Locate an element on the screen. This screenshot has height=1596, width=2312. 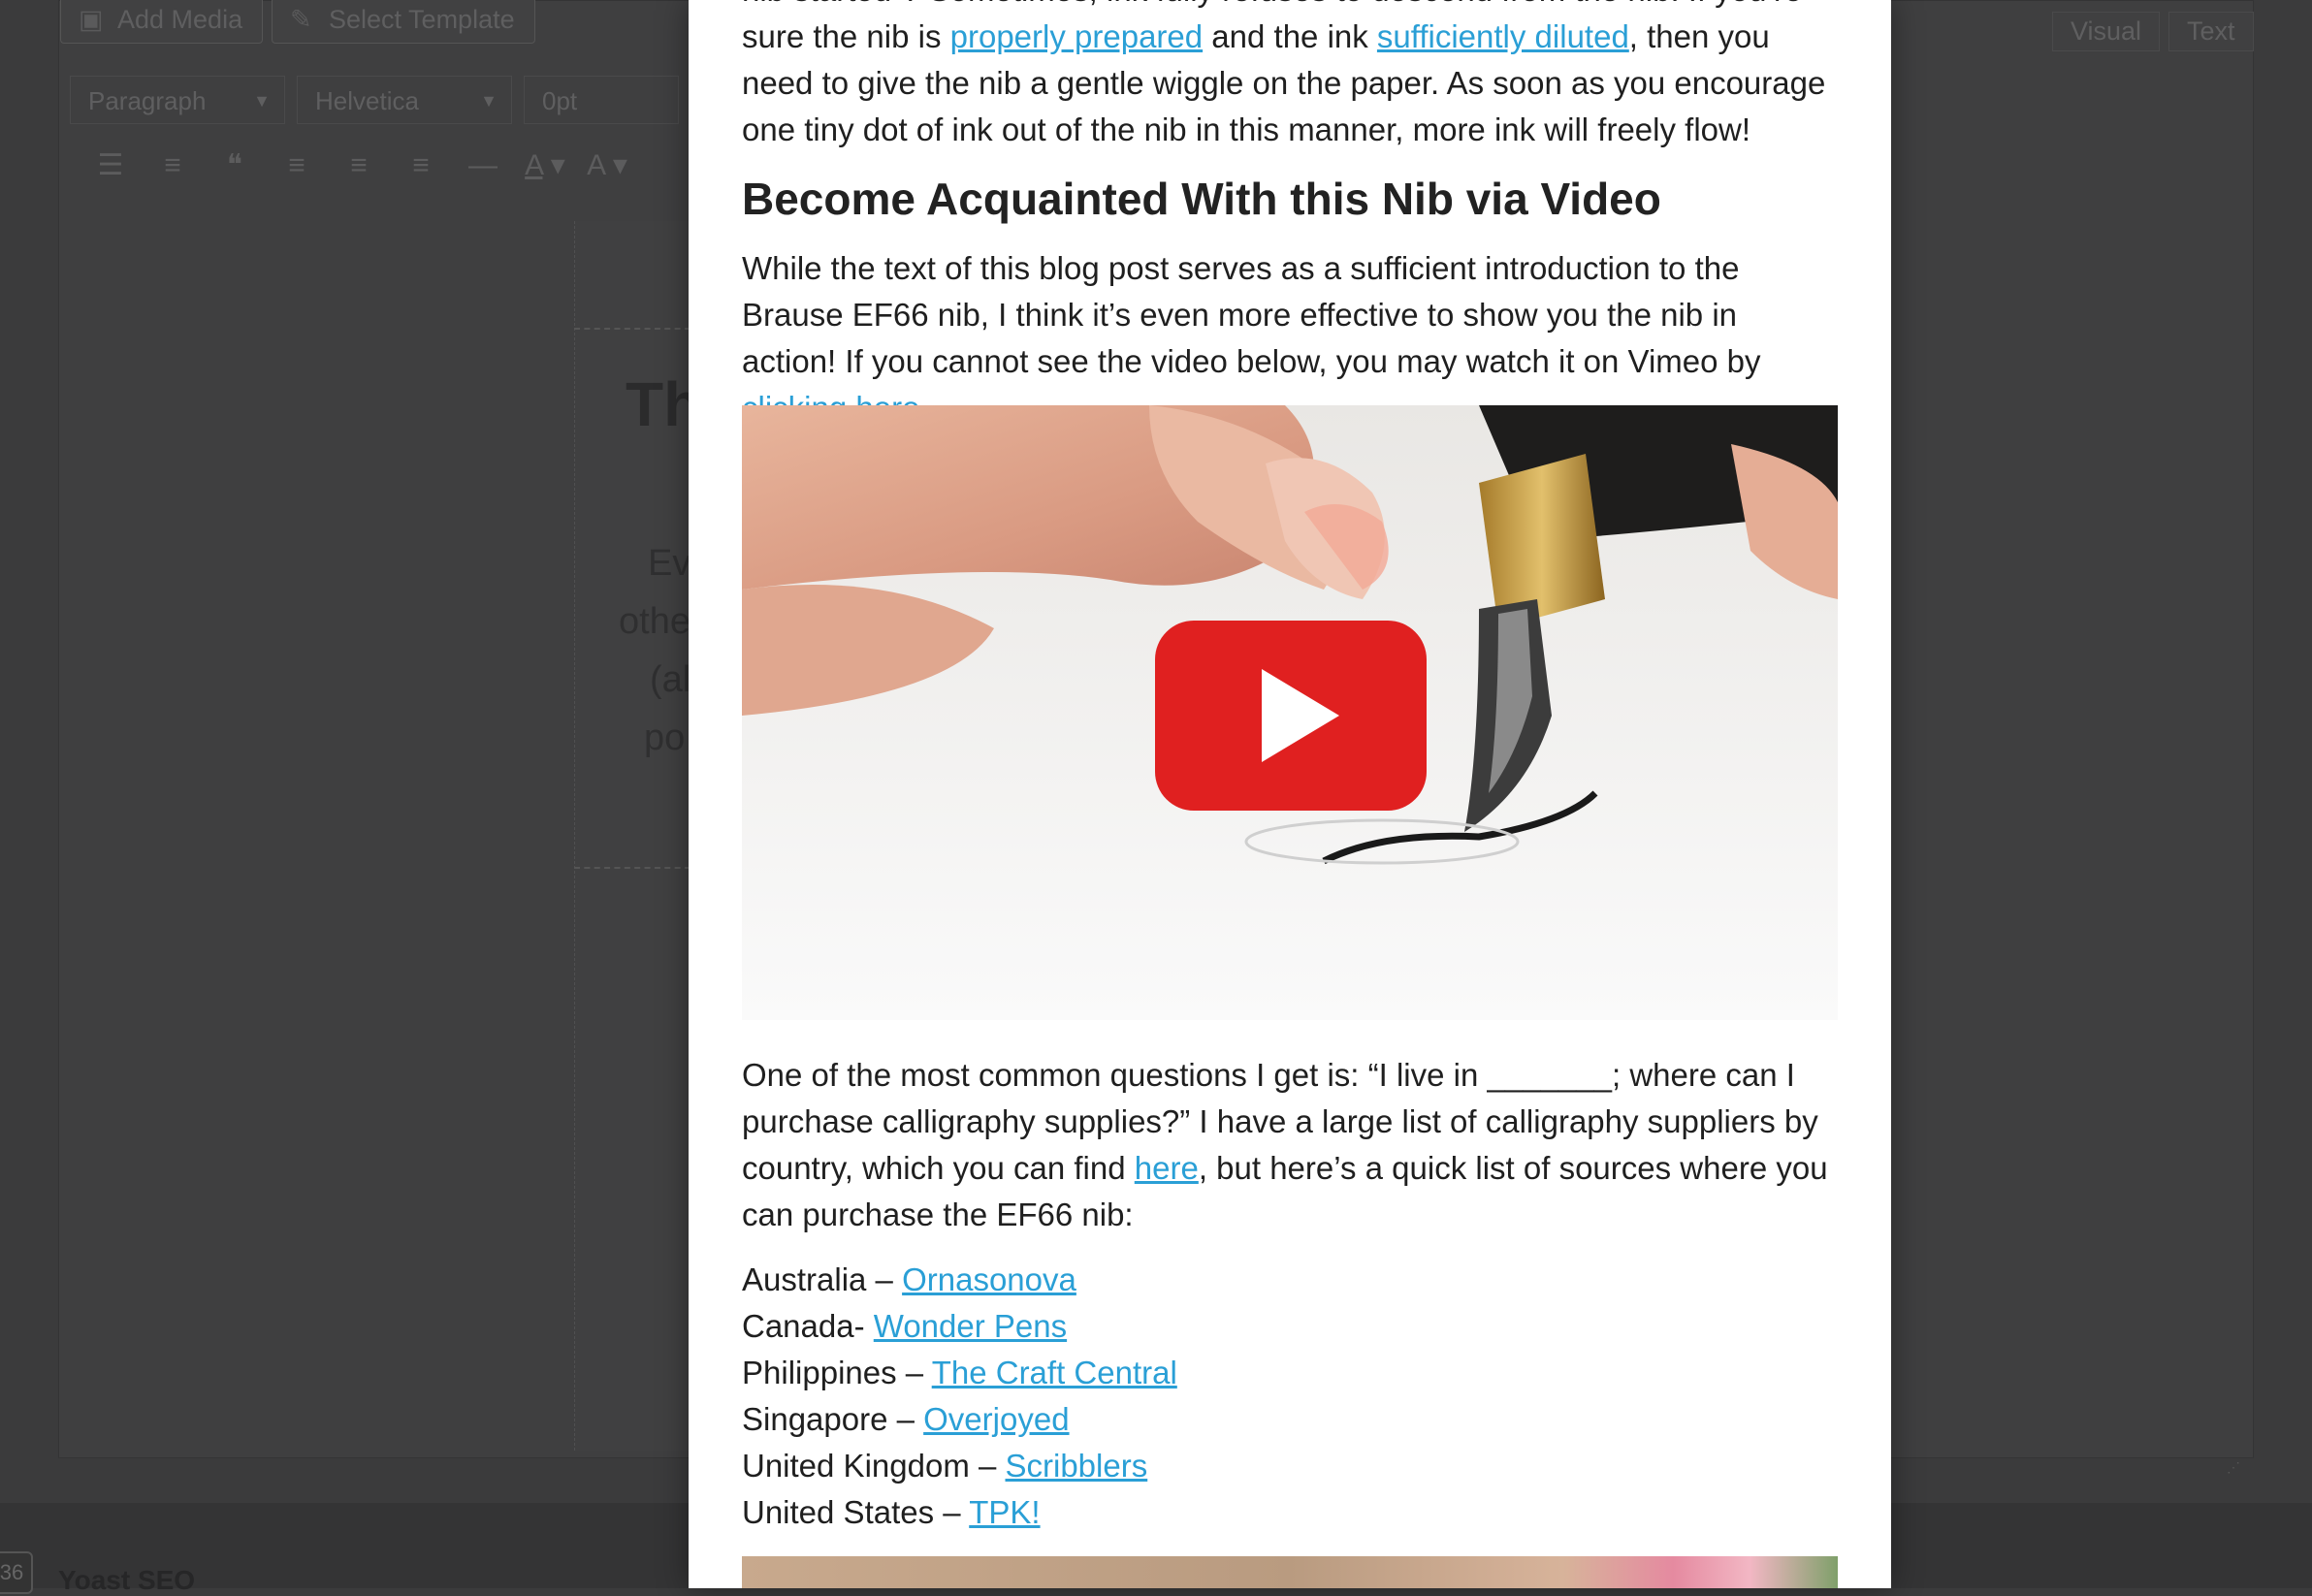
link-properly-prepared: properly prepared is located at coordinates (1077, 36).